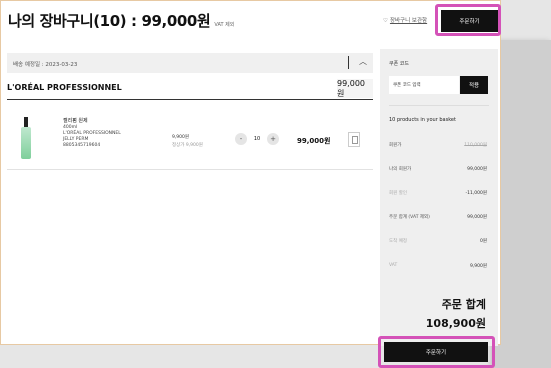 The height and width of the screenshot is (368, 551). What do you see at coordinates (424, 85) in the screenshot?
I see `coupon-input: 쿠폰 코드 입력` at bounding box center [424, 85].